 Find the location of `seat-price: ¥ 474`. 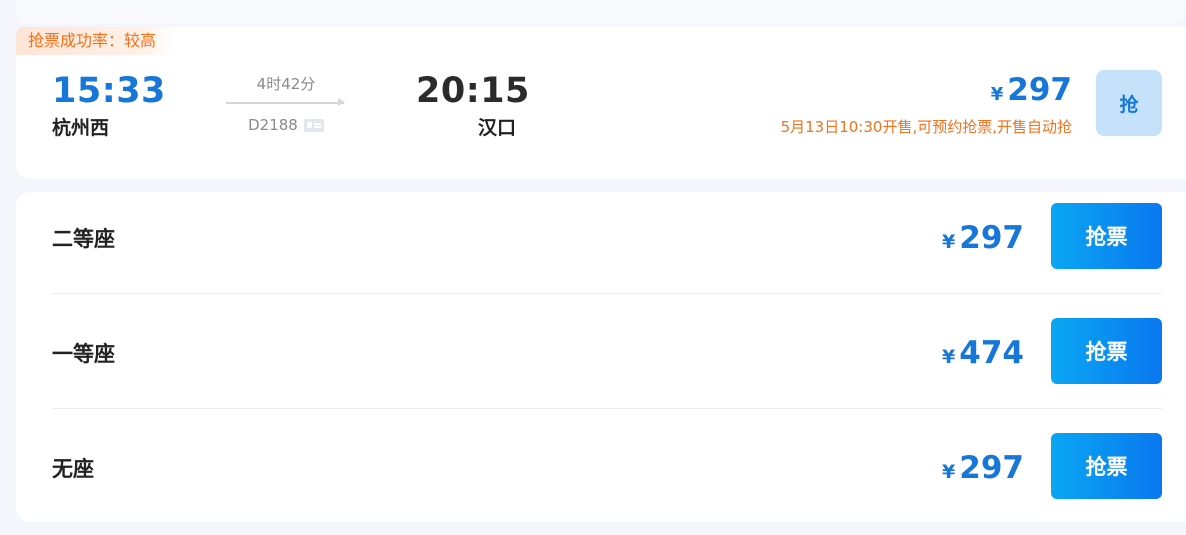

seat-price: ¥ 474 is located at coordinates (983, 355).